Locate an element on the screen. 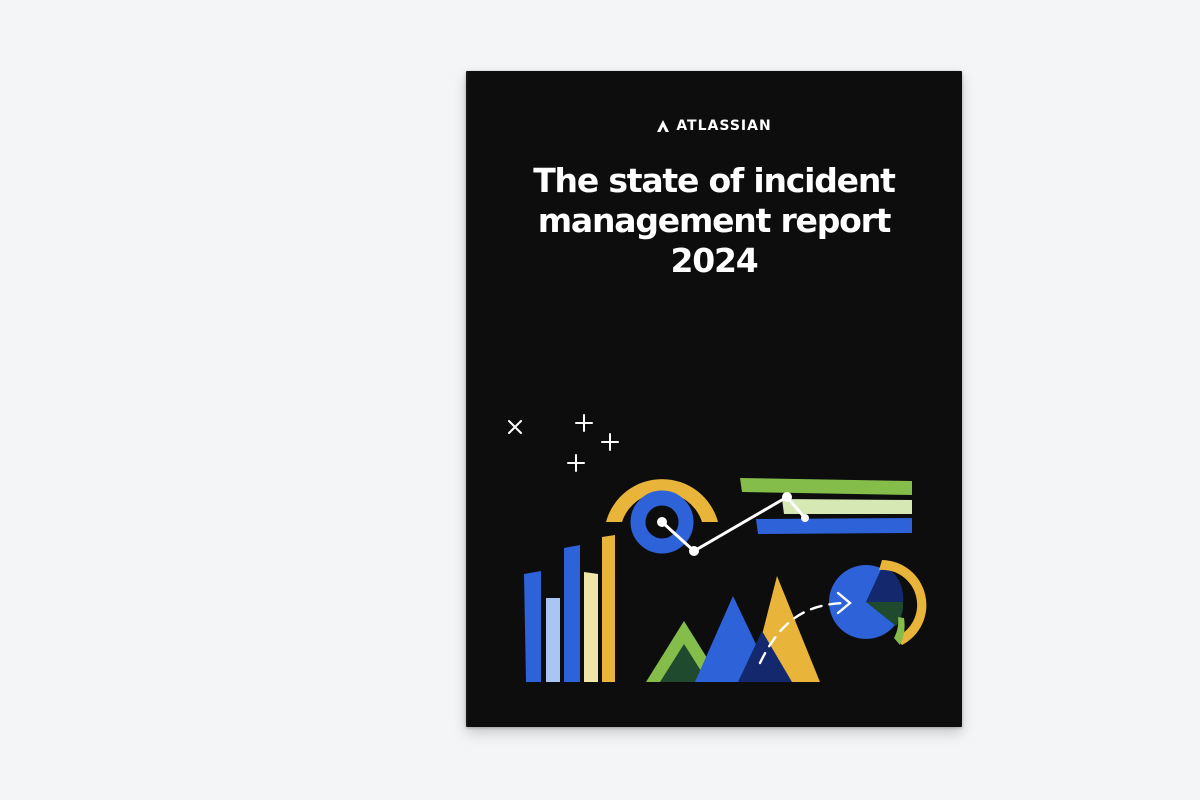  mountains-shape is located at coordinates (733, 629).